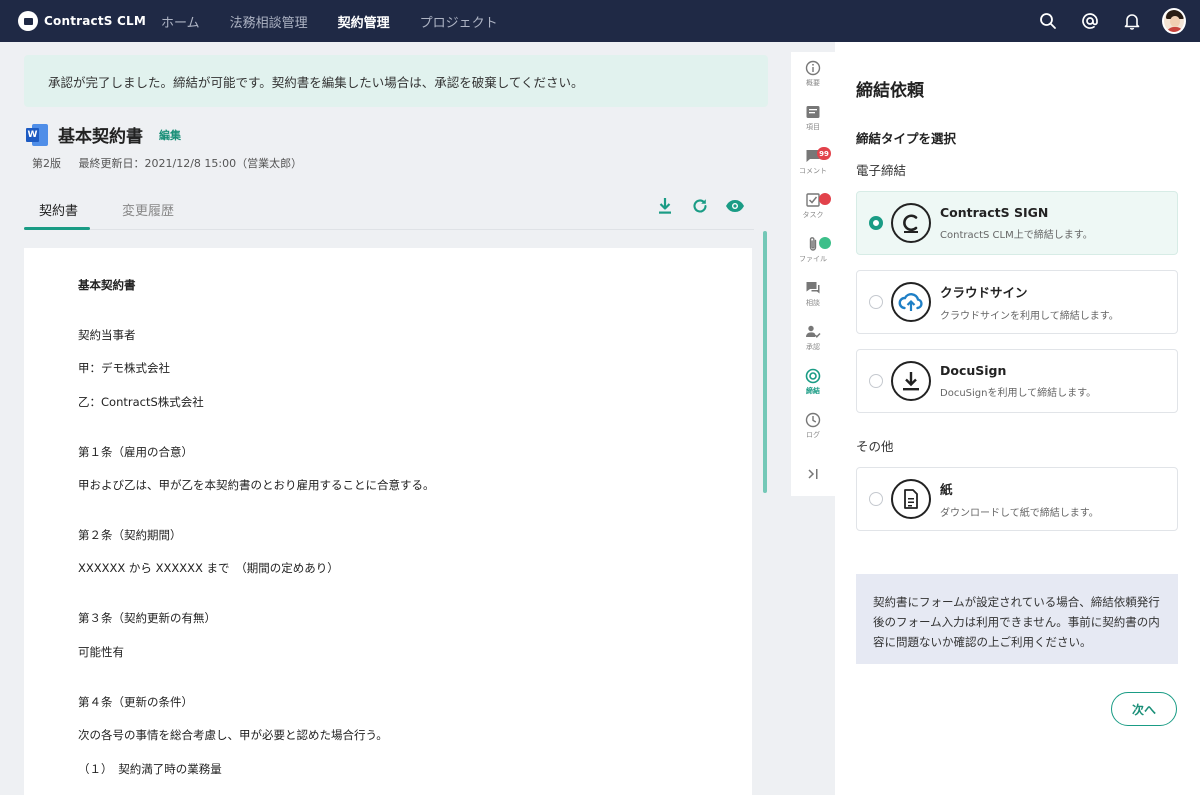  Describe the element at coordinates (813, 206) in the screenshot. I see `rail-item-tasks: タスク` at that location.